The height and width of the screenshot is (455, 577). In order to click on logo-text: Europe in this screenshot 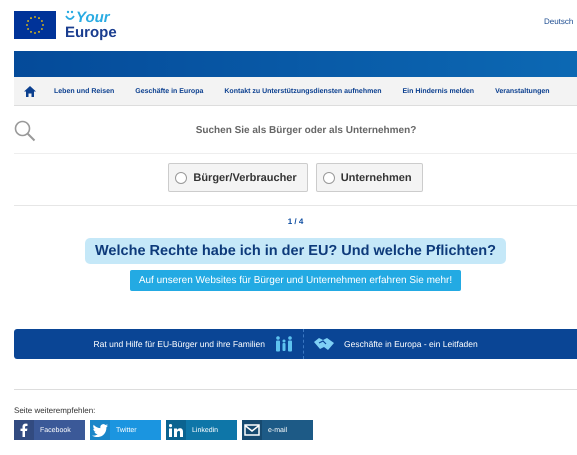, I will do `click(91, 32)`.